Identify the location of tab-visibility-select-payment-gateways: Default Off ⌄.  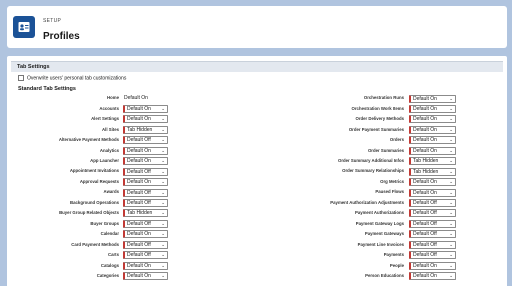
(432, 234).